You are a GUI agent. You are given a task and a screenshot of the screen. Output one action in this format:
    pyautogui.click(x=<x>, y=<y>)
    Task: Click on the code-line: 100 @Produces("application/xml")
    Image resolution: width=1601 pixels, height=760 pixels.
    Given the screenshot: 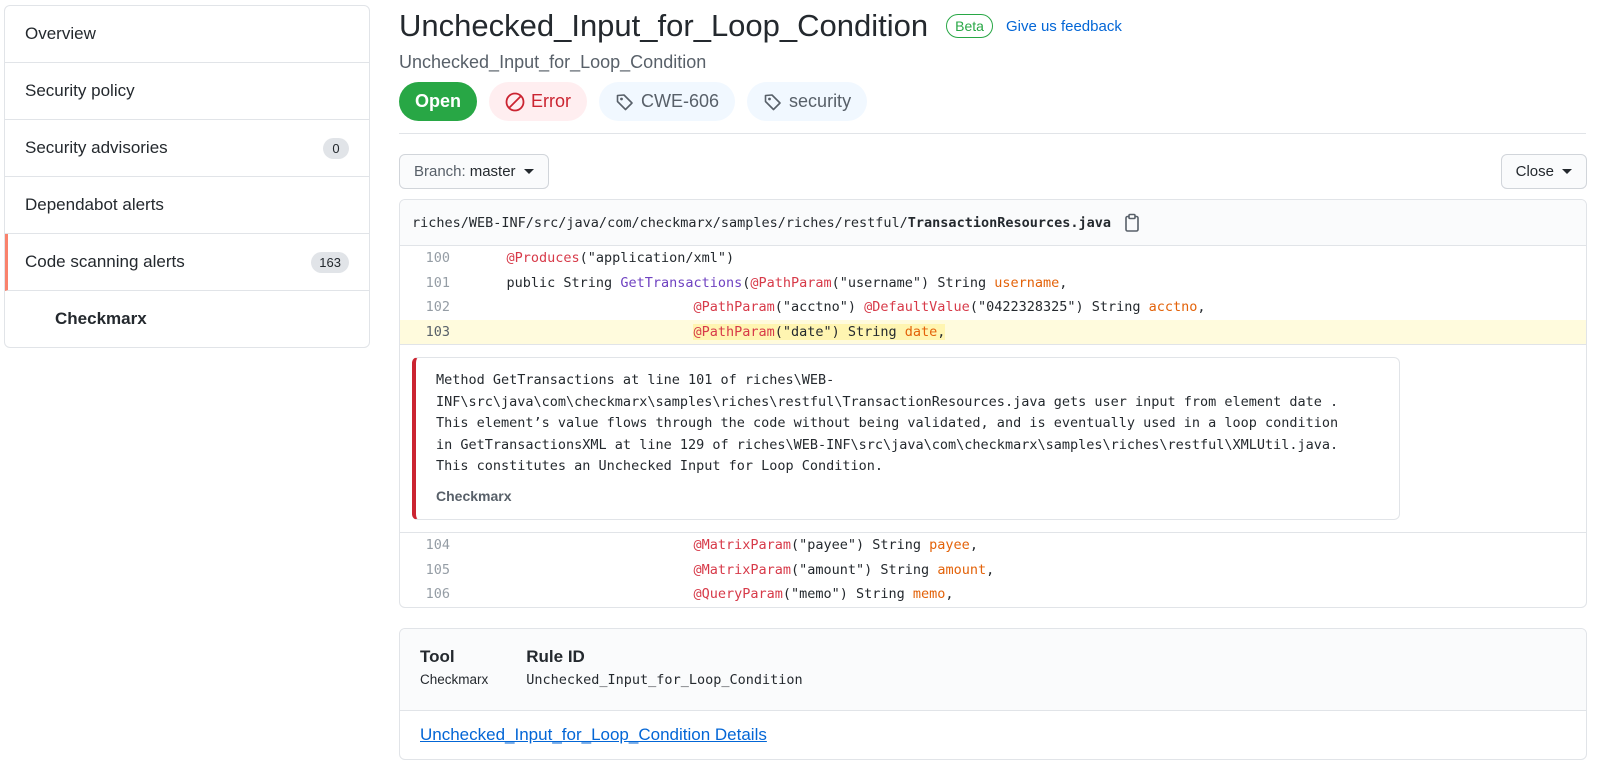 What is the action you would take?
    pyautogui.click(x=993, y=258)
    